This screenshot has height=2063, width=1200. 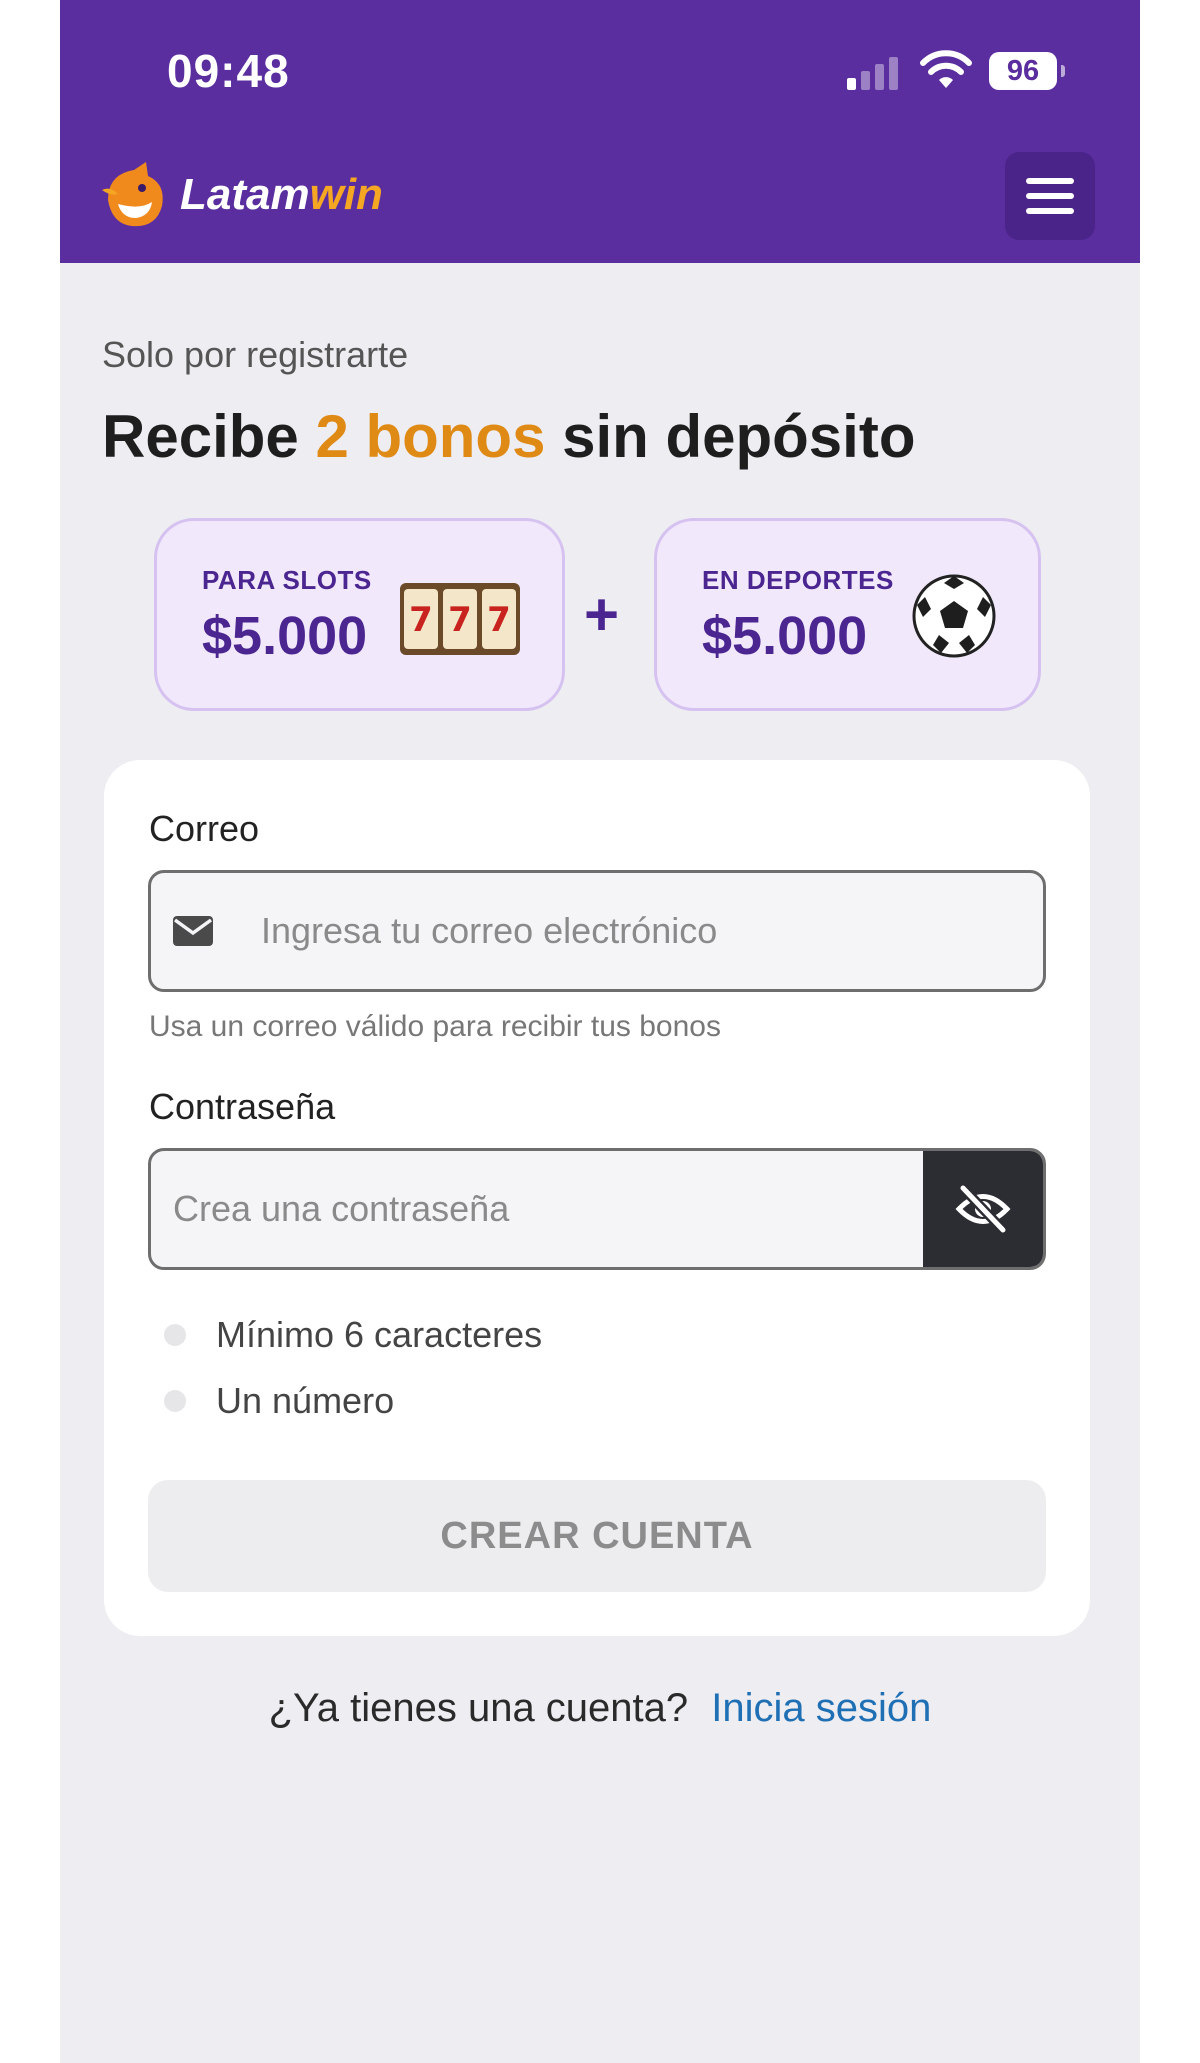 I want to click on mail-icon, so click(x=193, y=931).